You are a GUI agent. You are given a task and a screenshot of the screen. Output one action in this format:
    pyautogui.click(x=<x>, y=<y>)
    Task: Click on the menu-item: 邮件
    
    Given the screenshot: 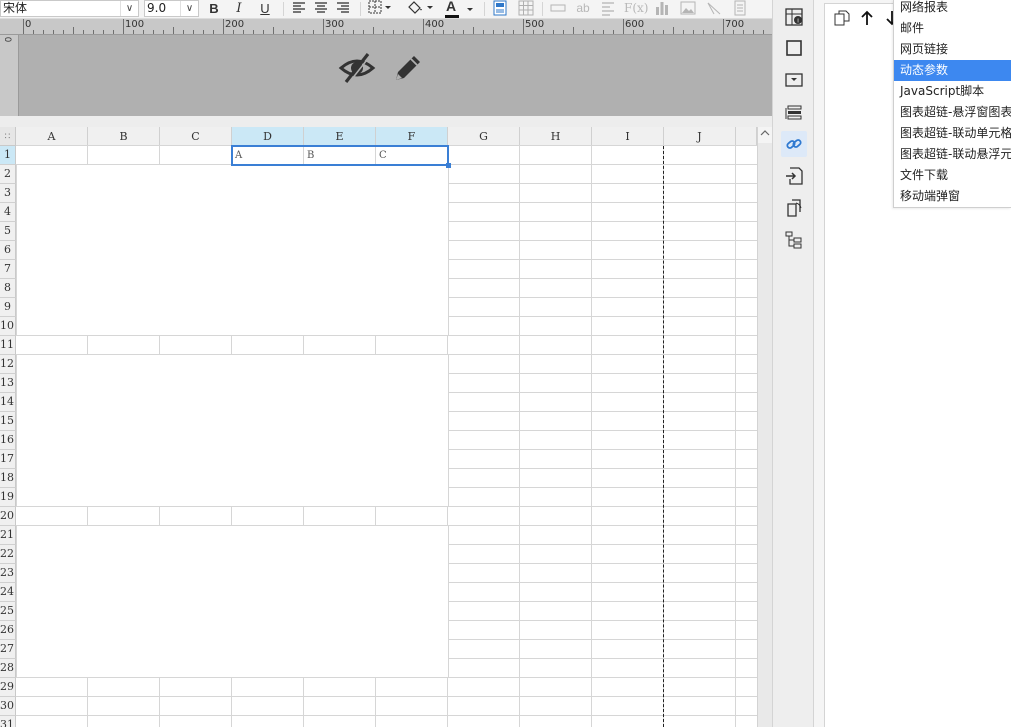 What is the action you would take?
    pyautogui.click(x=952, y=28)
    